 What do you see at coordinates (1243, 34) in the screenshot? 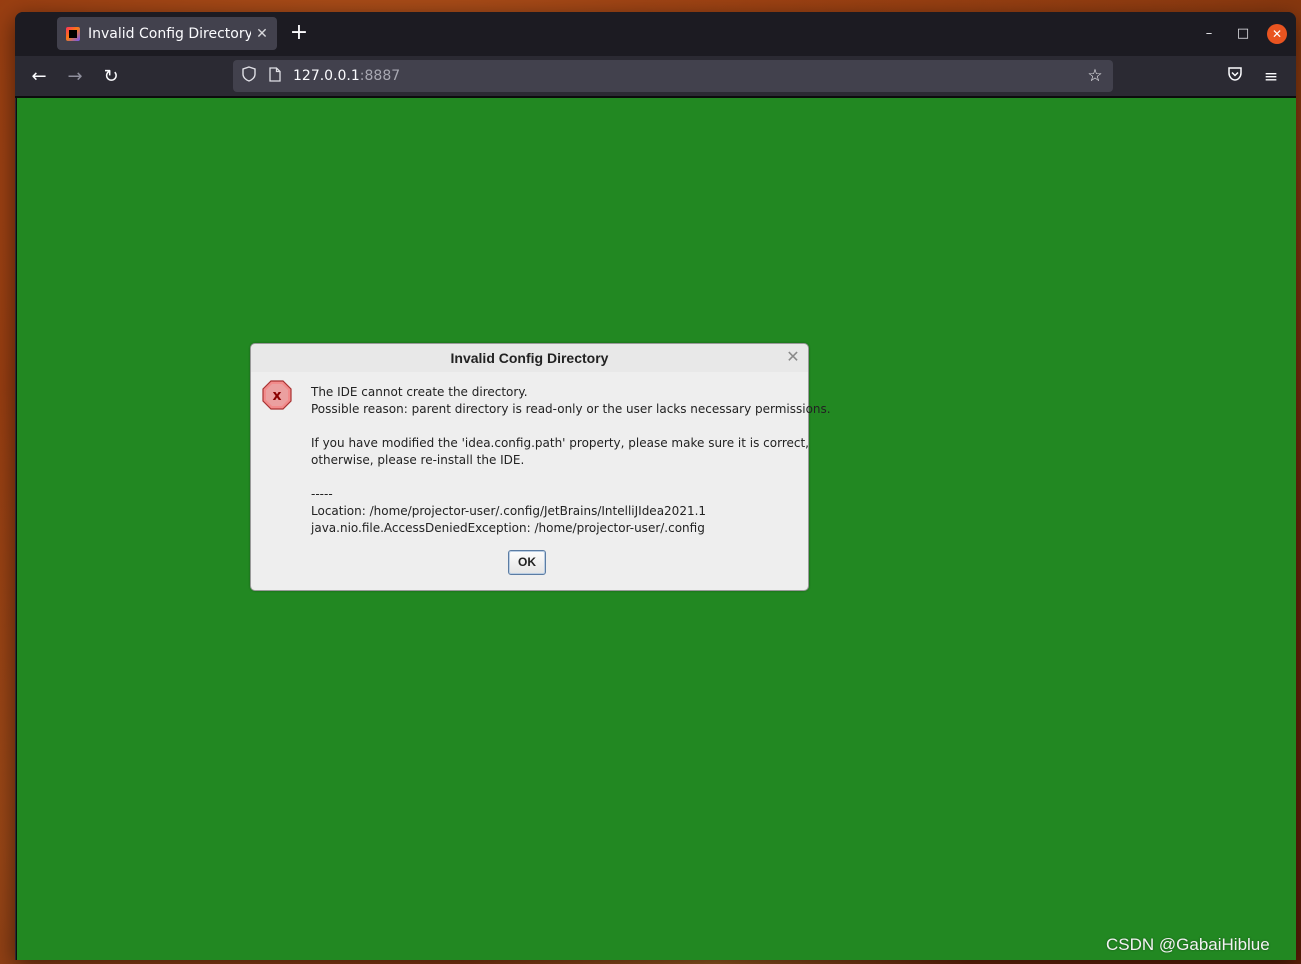
I see `maximize-button: □` at bounding box center [1243, 34].